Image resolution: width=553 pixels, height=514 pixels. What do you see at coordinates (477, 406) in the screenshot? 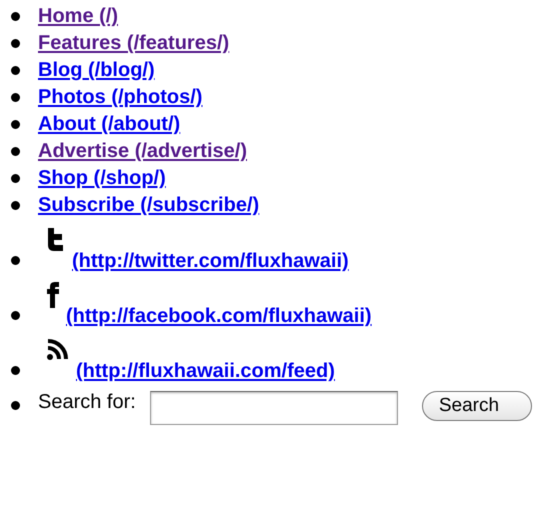
I see `search-button: Search` at bounding box center [477, 406].